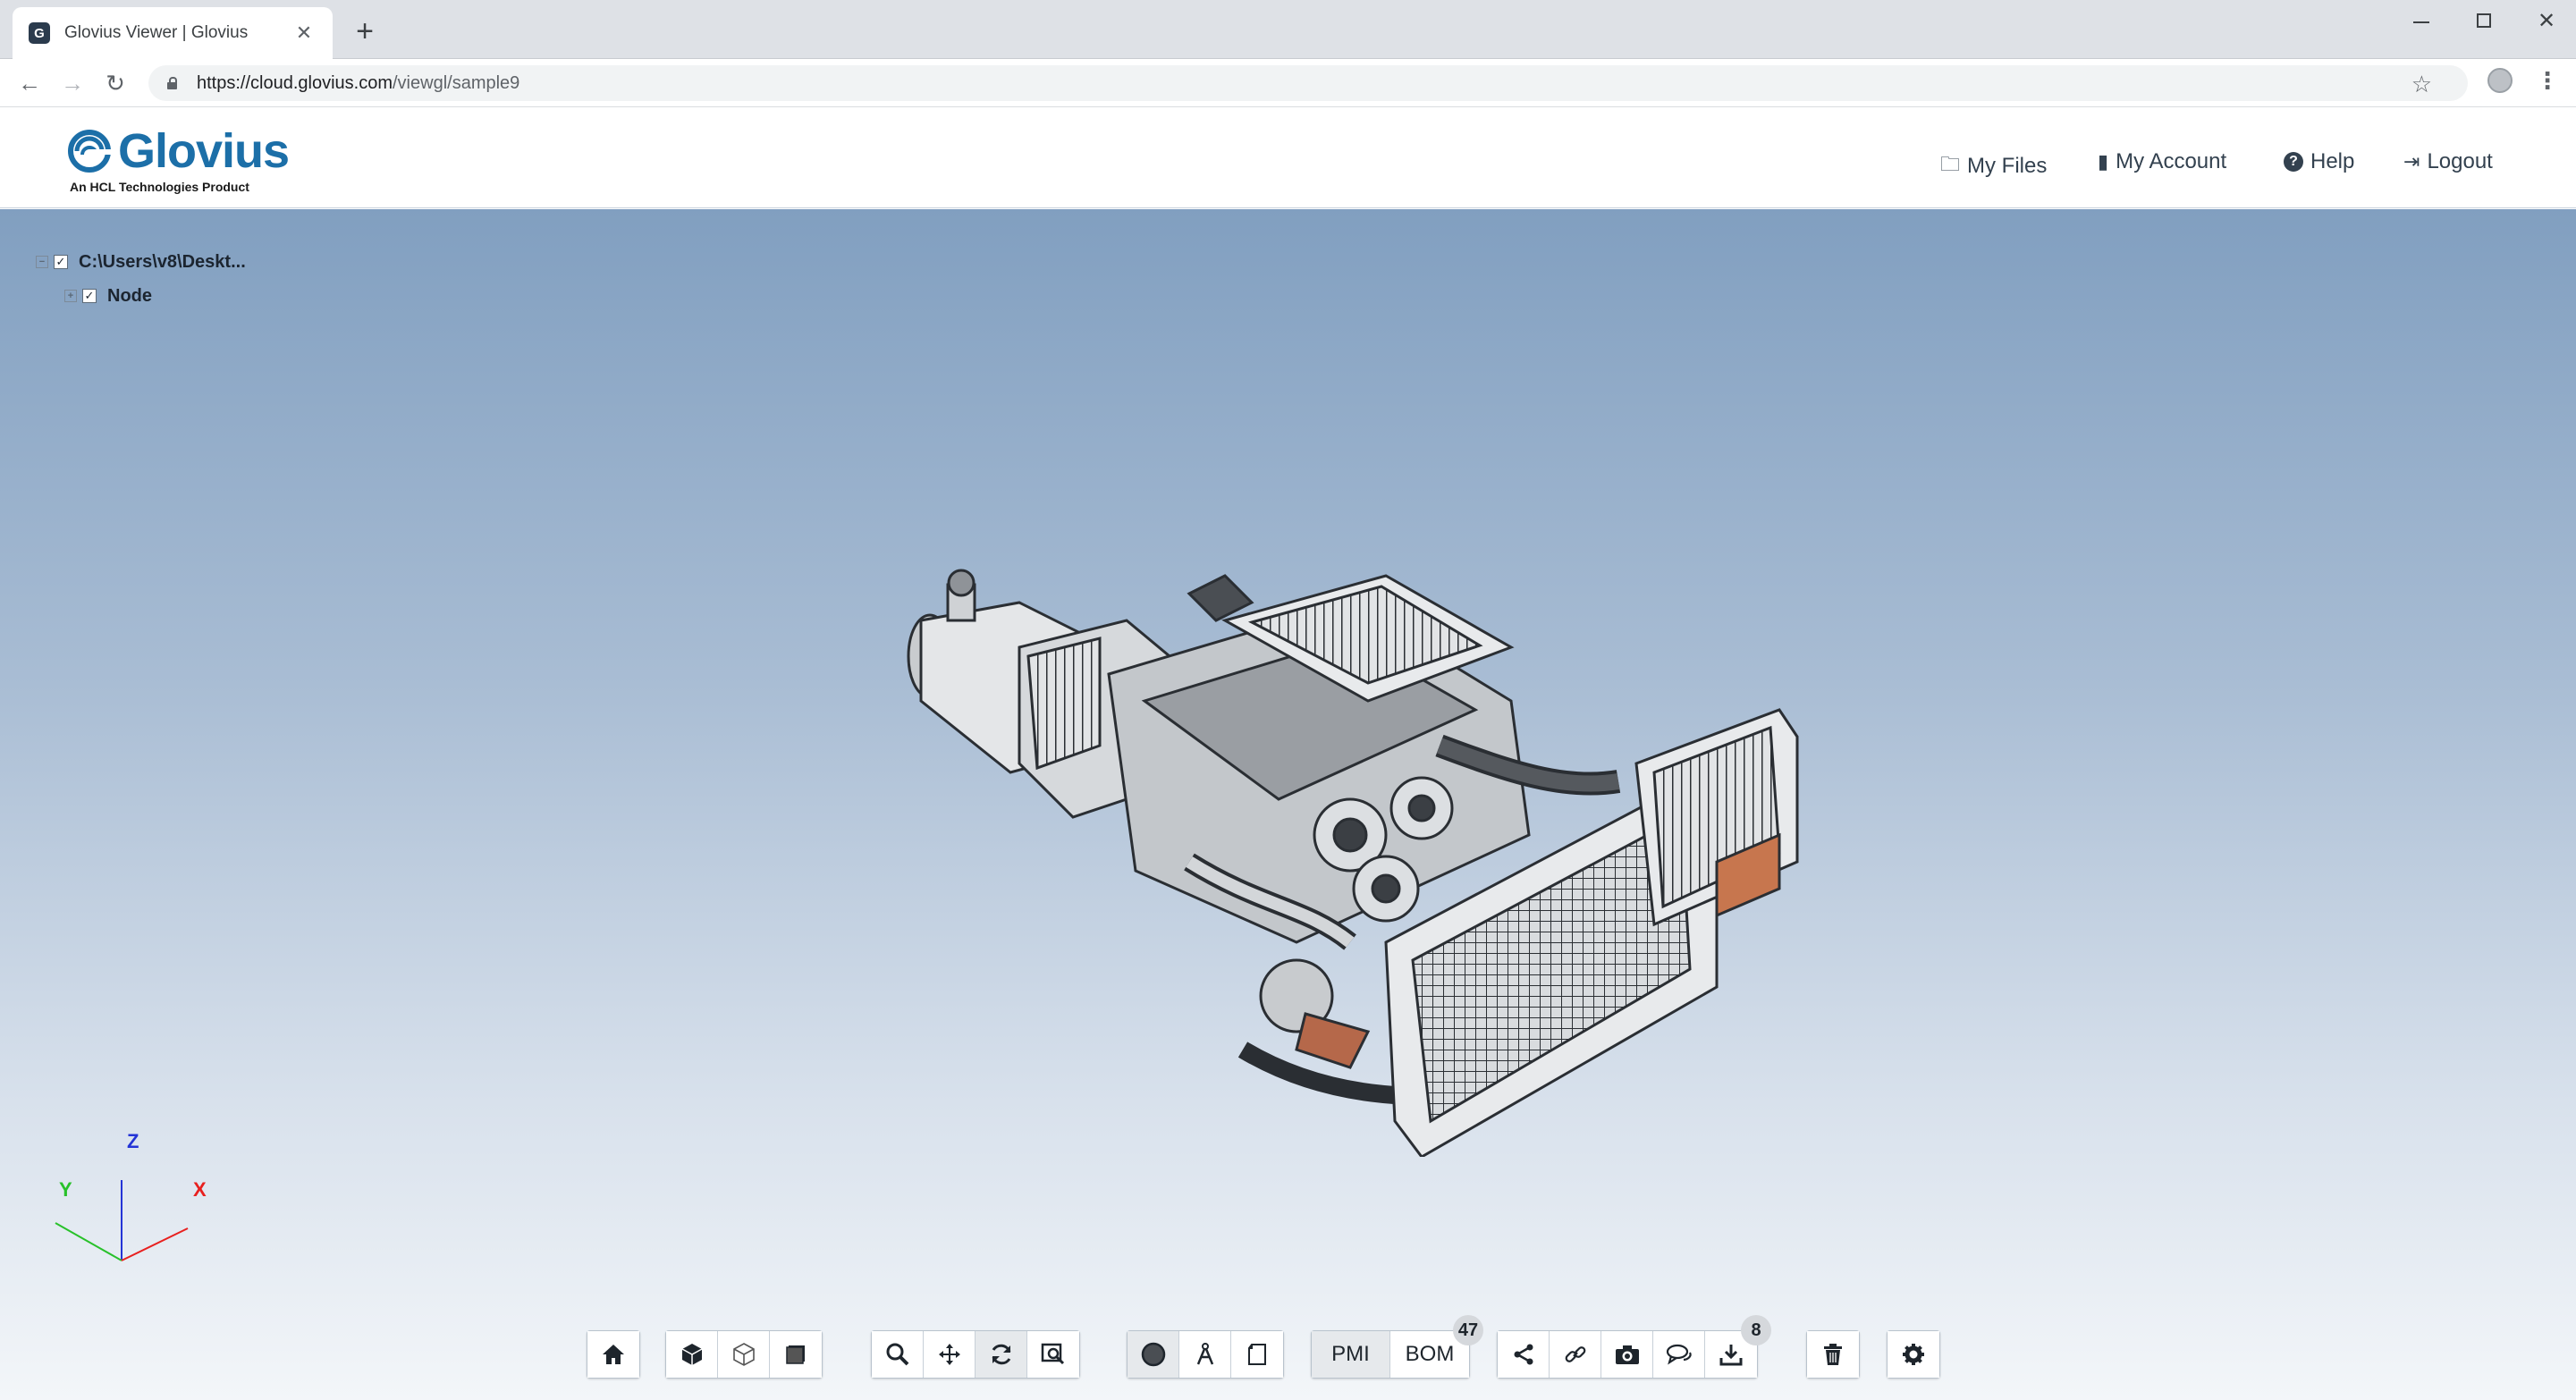  Describe the element at coordinates (200, 1189) in the screenshot. I see `x-axis-label: X` at that location.